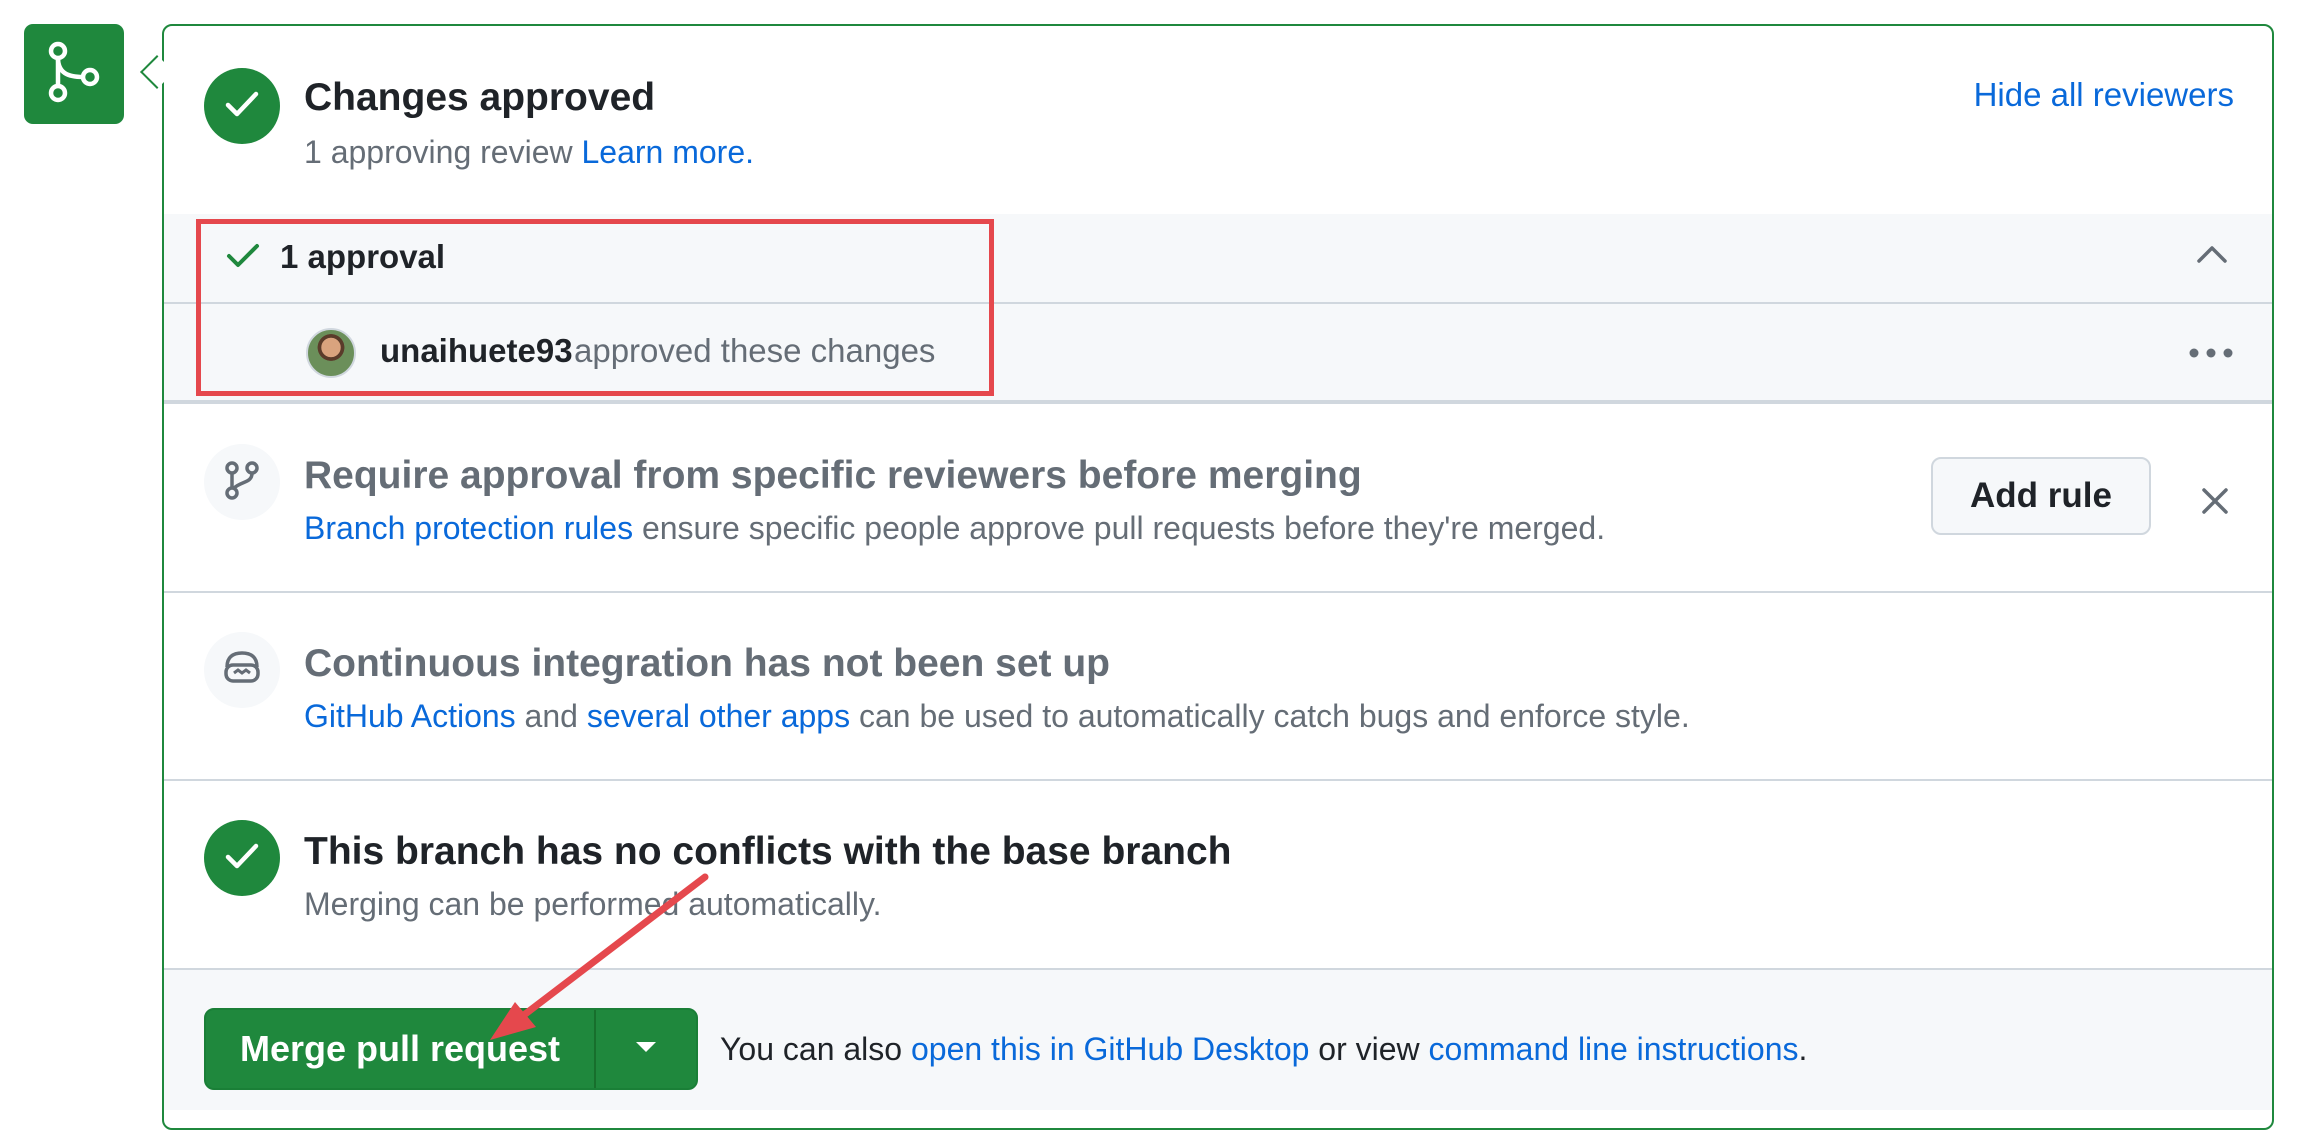 Image resolution: width=2310 pixels, height=1130 pixels. I want to click on git-branch-icon, so click(242, 482).